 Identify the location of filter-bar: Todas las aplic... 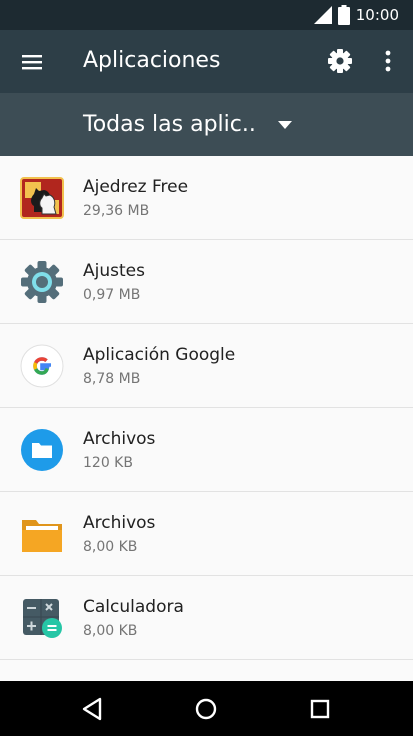
(206, 124).